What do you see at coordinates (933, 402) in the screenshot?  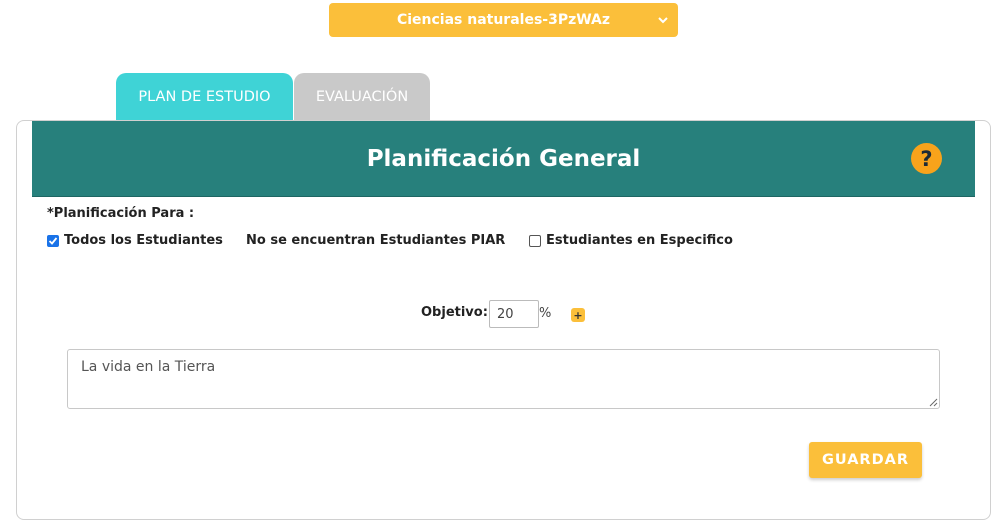 I see `resize-handle-icon` at bounding box center [933, 402].